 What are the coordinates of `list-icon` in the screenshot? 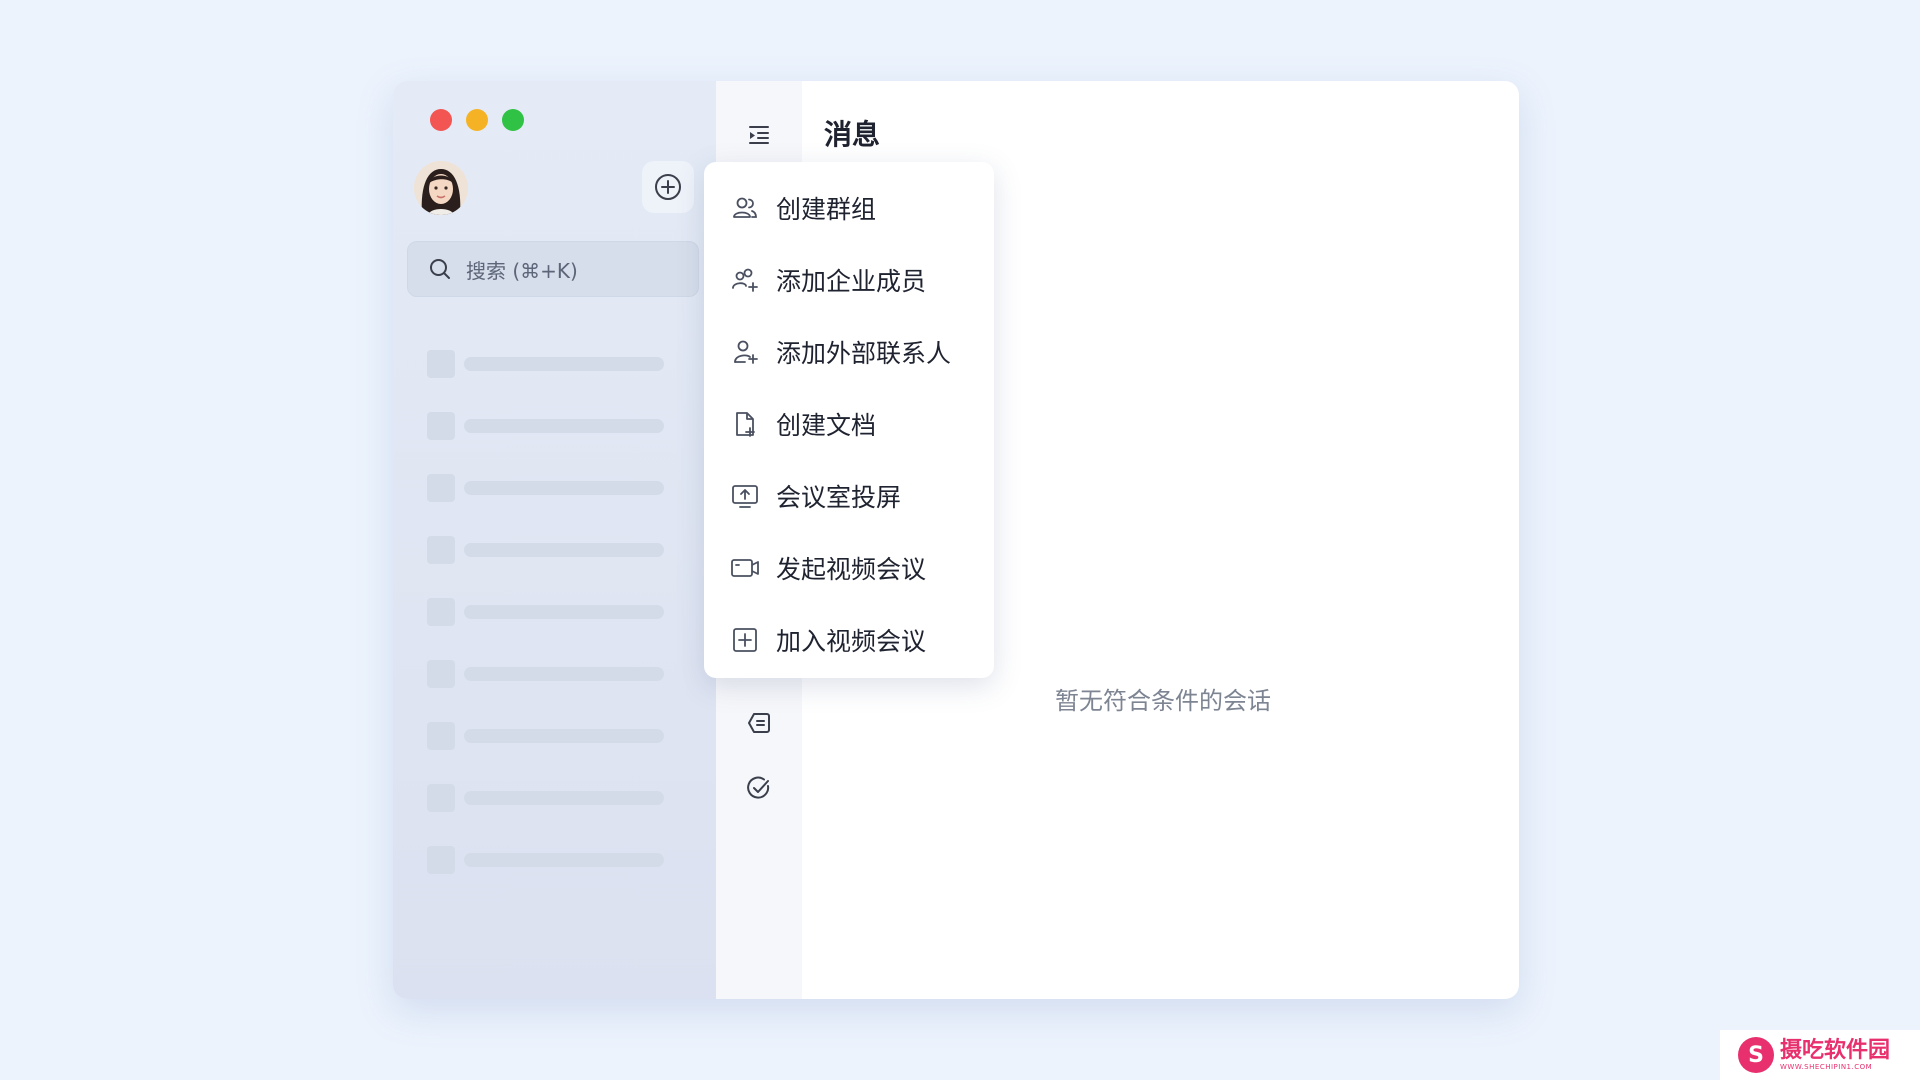 It's located at (759, 723).